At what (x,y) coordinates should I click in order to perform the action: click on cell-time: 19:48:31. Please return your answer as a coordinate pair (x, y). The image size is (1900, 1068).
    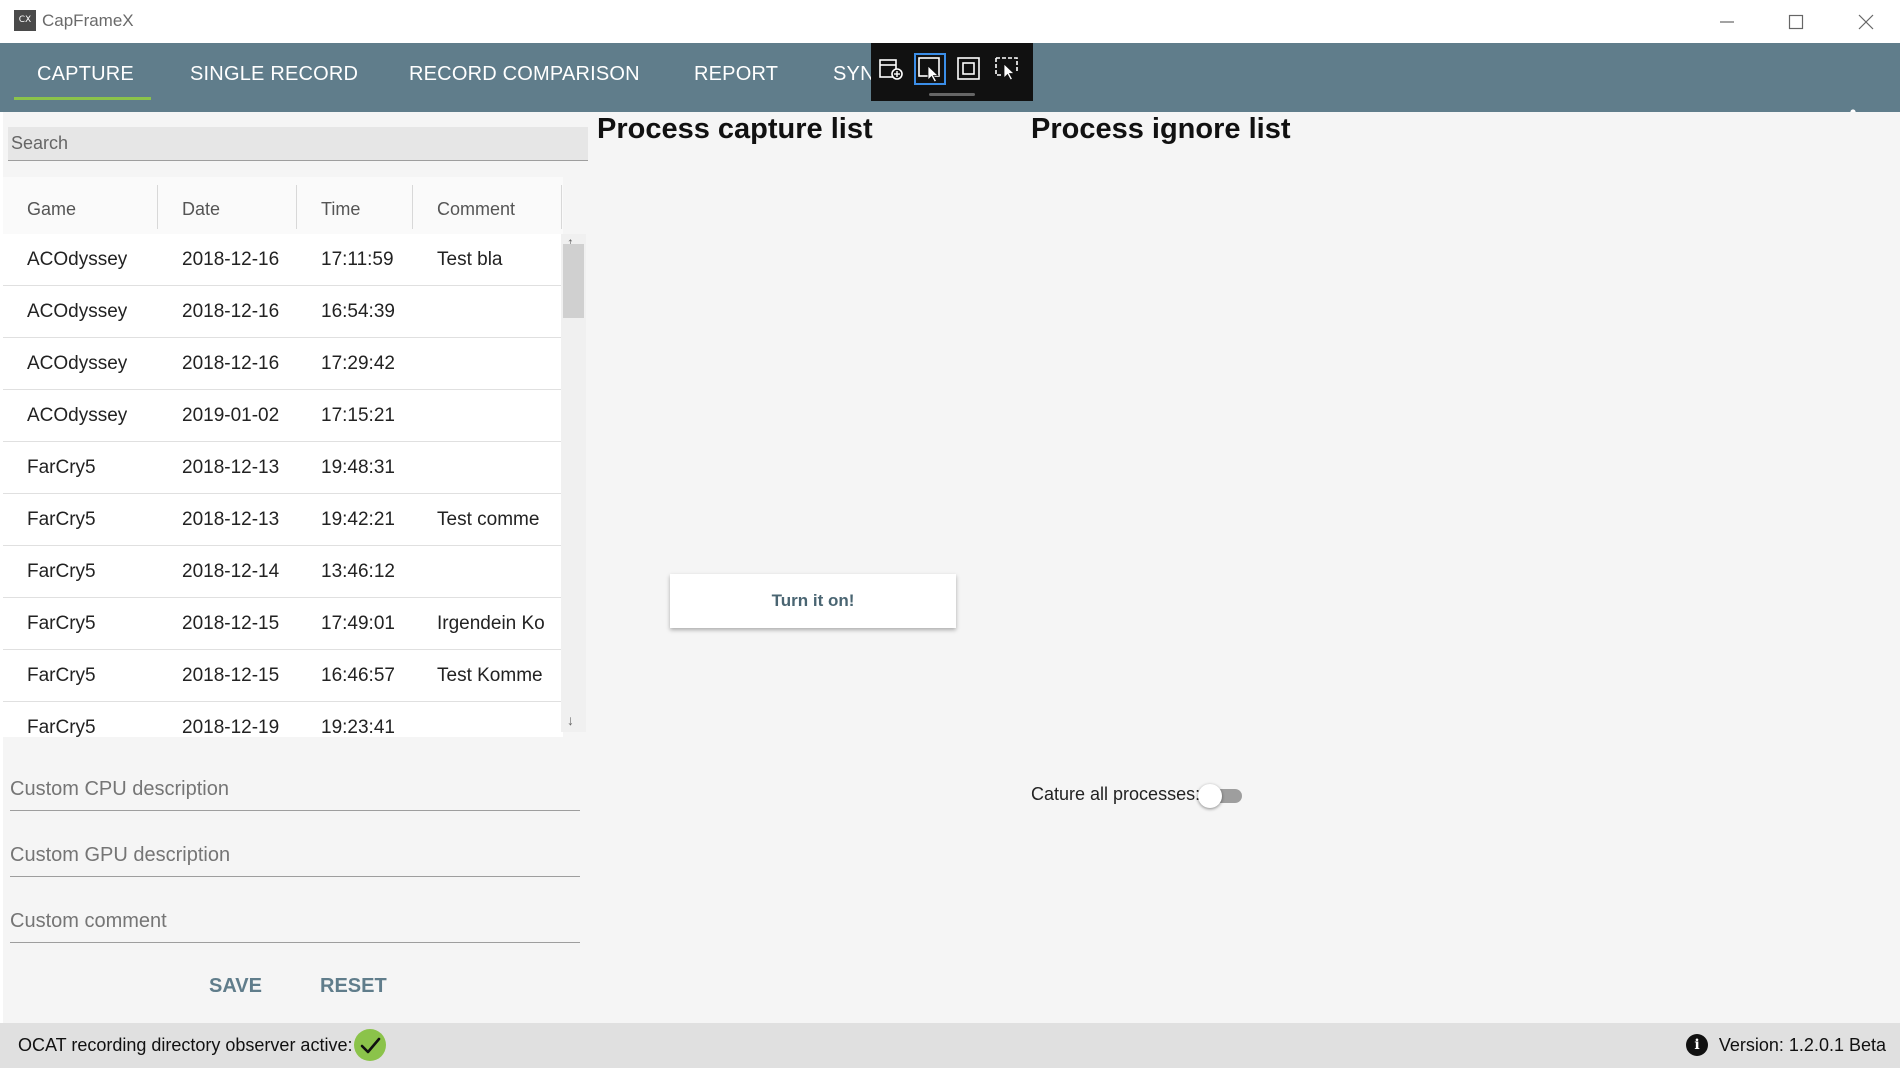
    Looking at the image, I should click on (358, 467).